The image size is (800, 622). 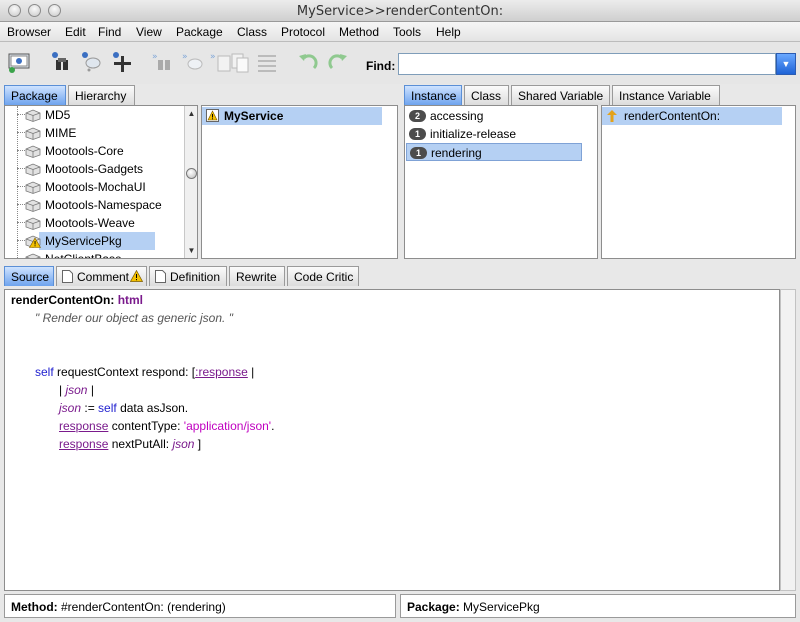 I want to click on menu-edit: Edit, so click(x=75, y=32).